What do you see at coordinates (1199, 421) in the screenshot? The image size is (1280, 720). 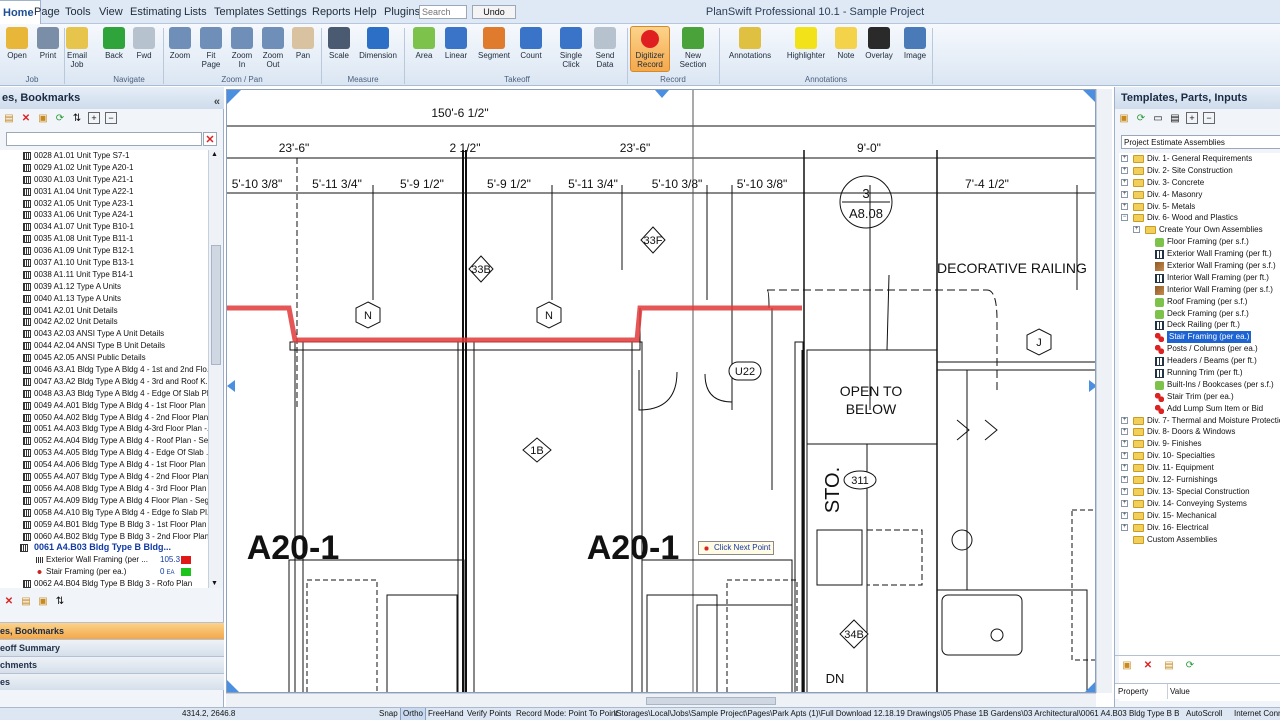 I see `tree-folder: + Div. 7- Thermal and Moisture Protection` at bounding box center [1199, 421].